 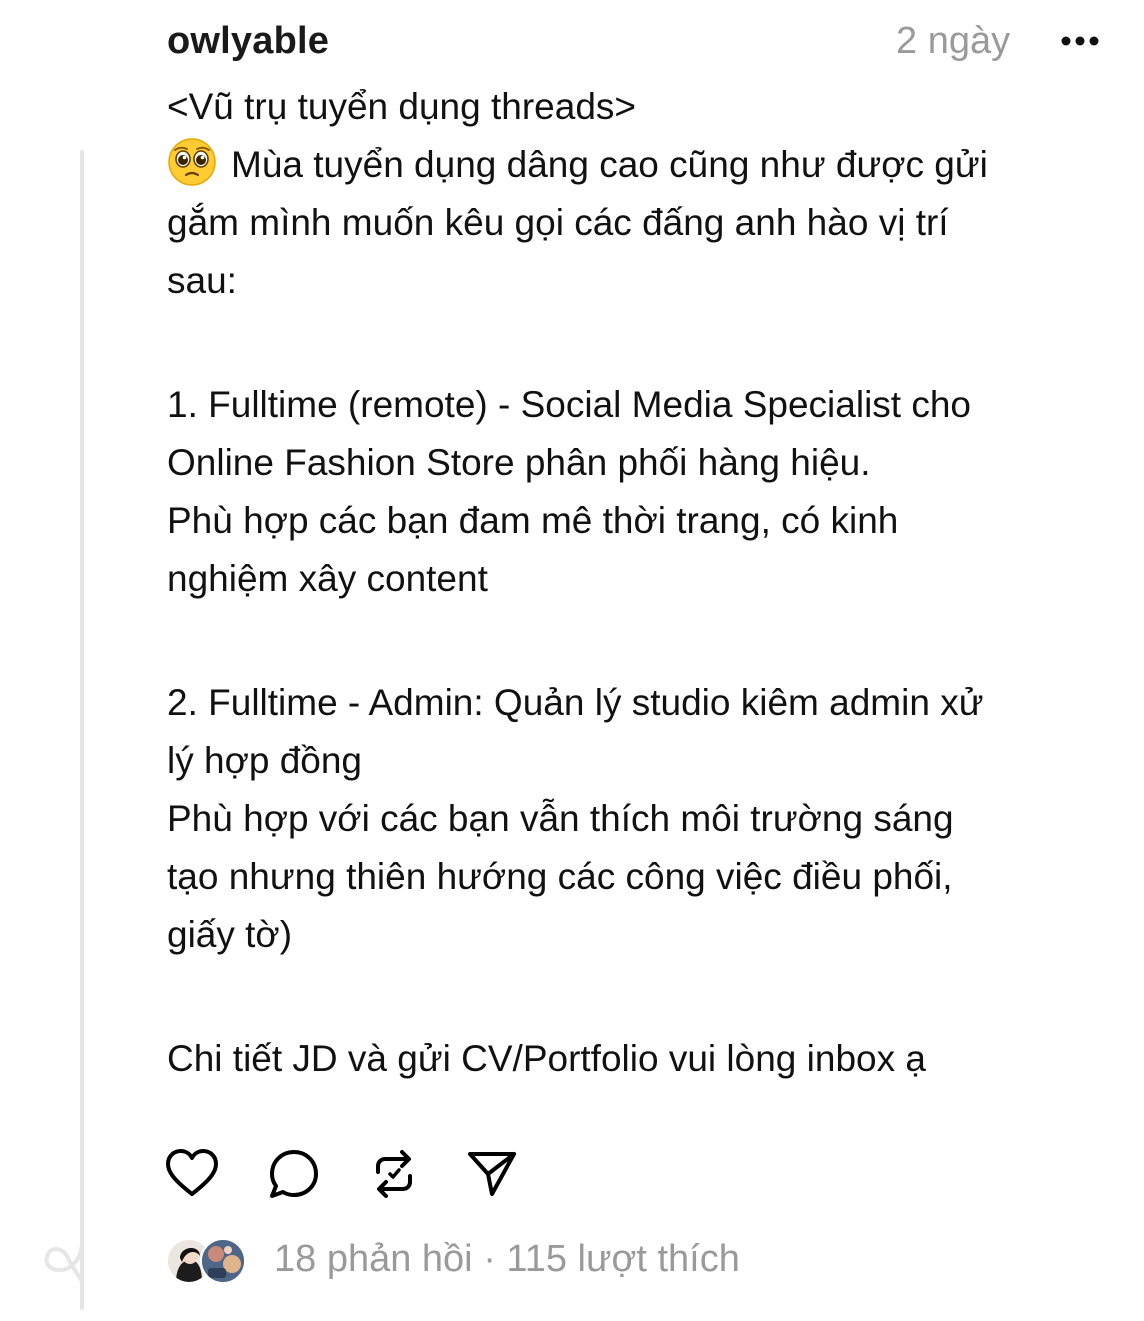 What do you see at coordinates (492, 1174) in the screenshot?
I see `send-icon` at bounding box center [492, 1174].